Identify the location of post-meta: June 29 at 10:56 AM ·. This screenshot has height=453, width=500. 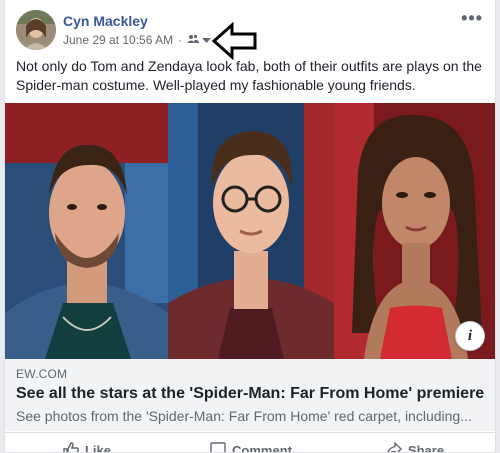
(137, 40).